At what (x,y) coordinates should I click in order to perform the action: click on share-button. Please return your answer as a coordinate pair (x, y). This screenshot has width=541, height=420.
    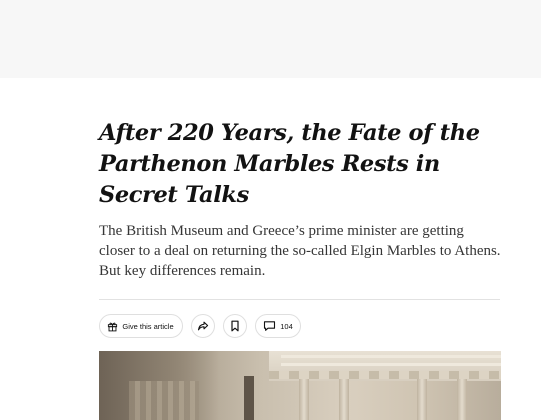
    Looking at the image, I should click on (203, 326).